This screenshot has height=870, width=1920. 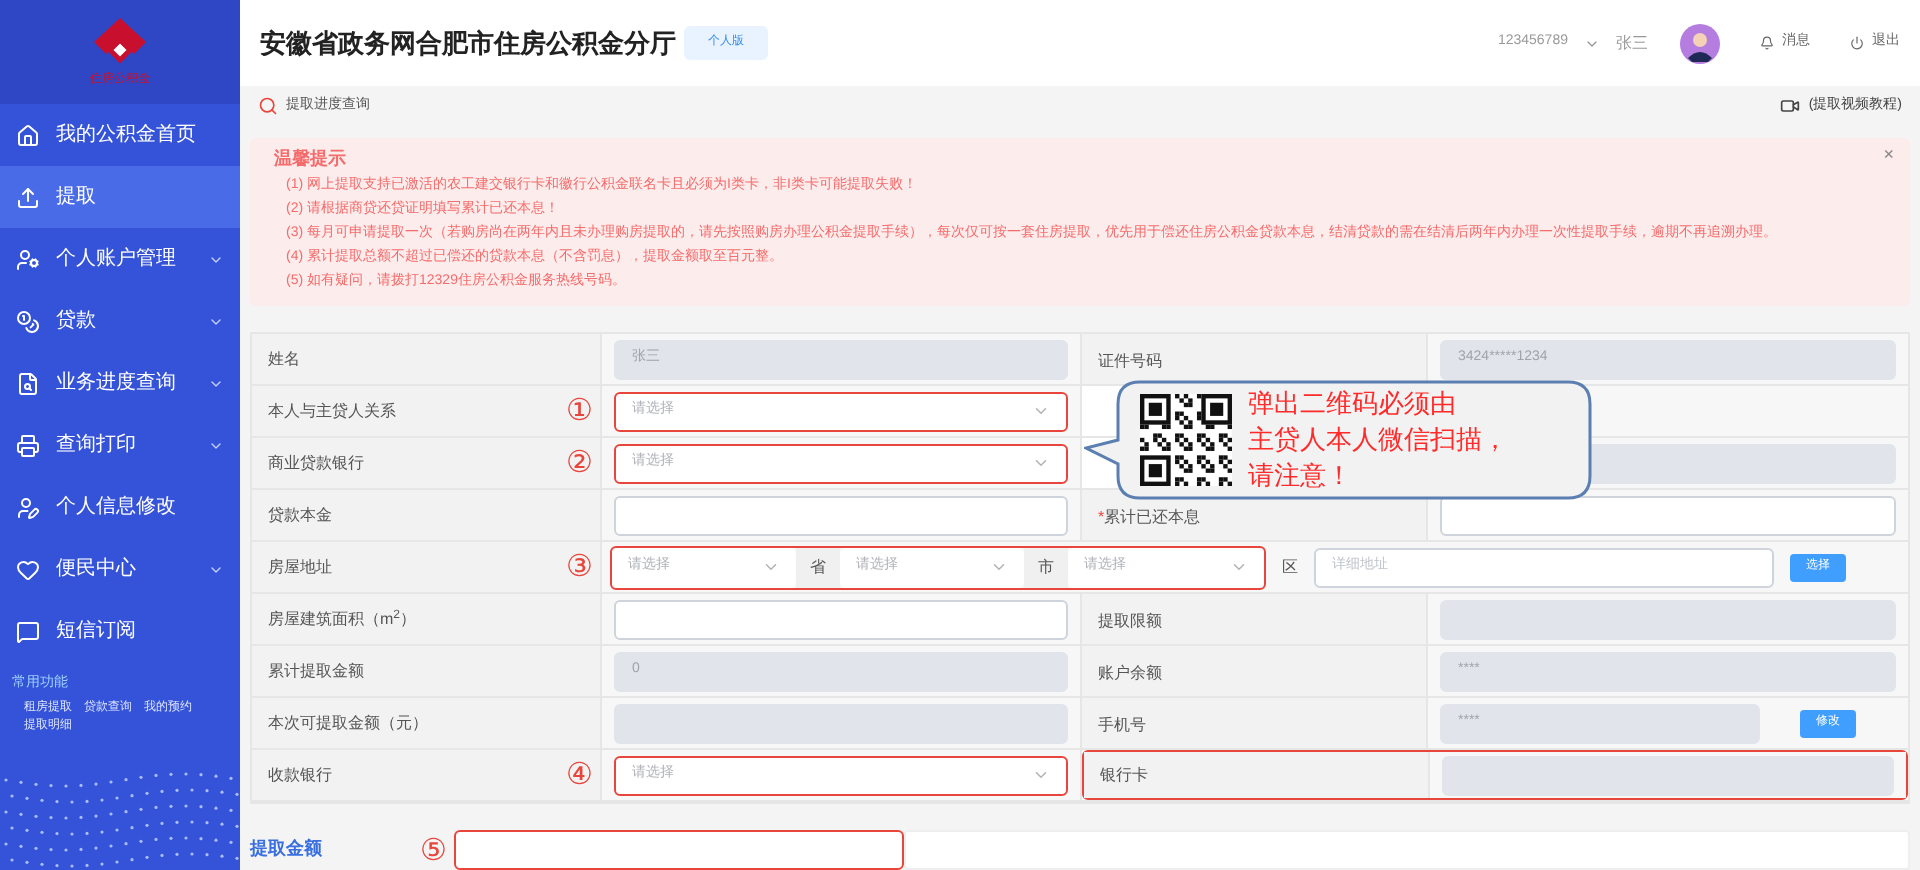 What do you see at coordinates (300, 567) in the screenshot?
I see `form-label: 房屋地址` at bounding box center [300, 567].